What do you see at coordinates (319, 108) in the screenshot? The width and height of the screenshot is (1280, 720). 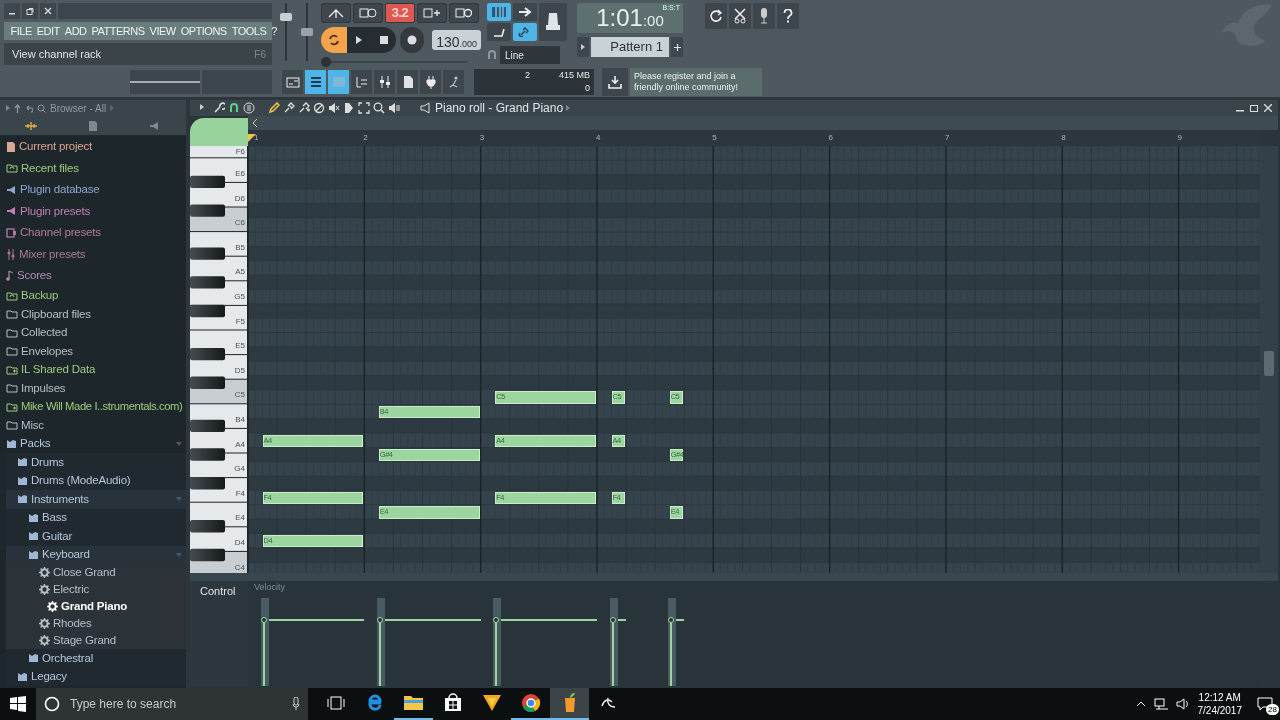 I see `delete-icon` at bounding box center [319, 108].